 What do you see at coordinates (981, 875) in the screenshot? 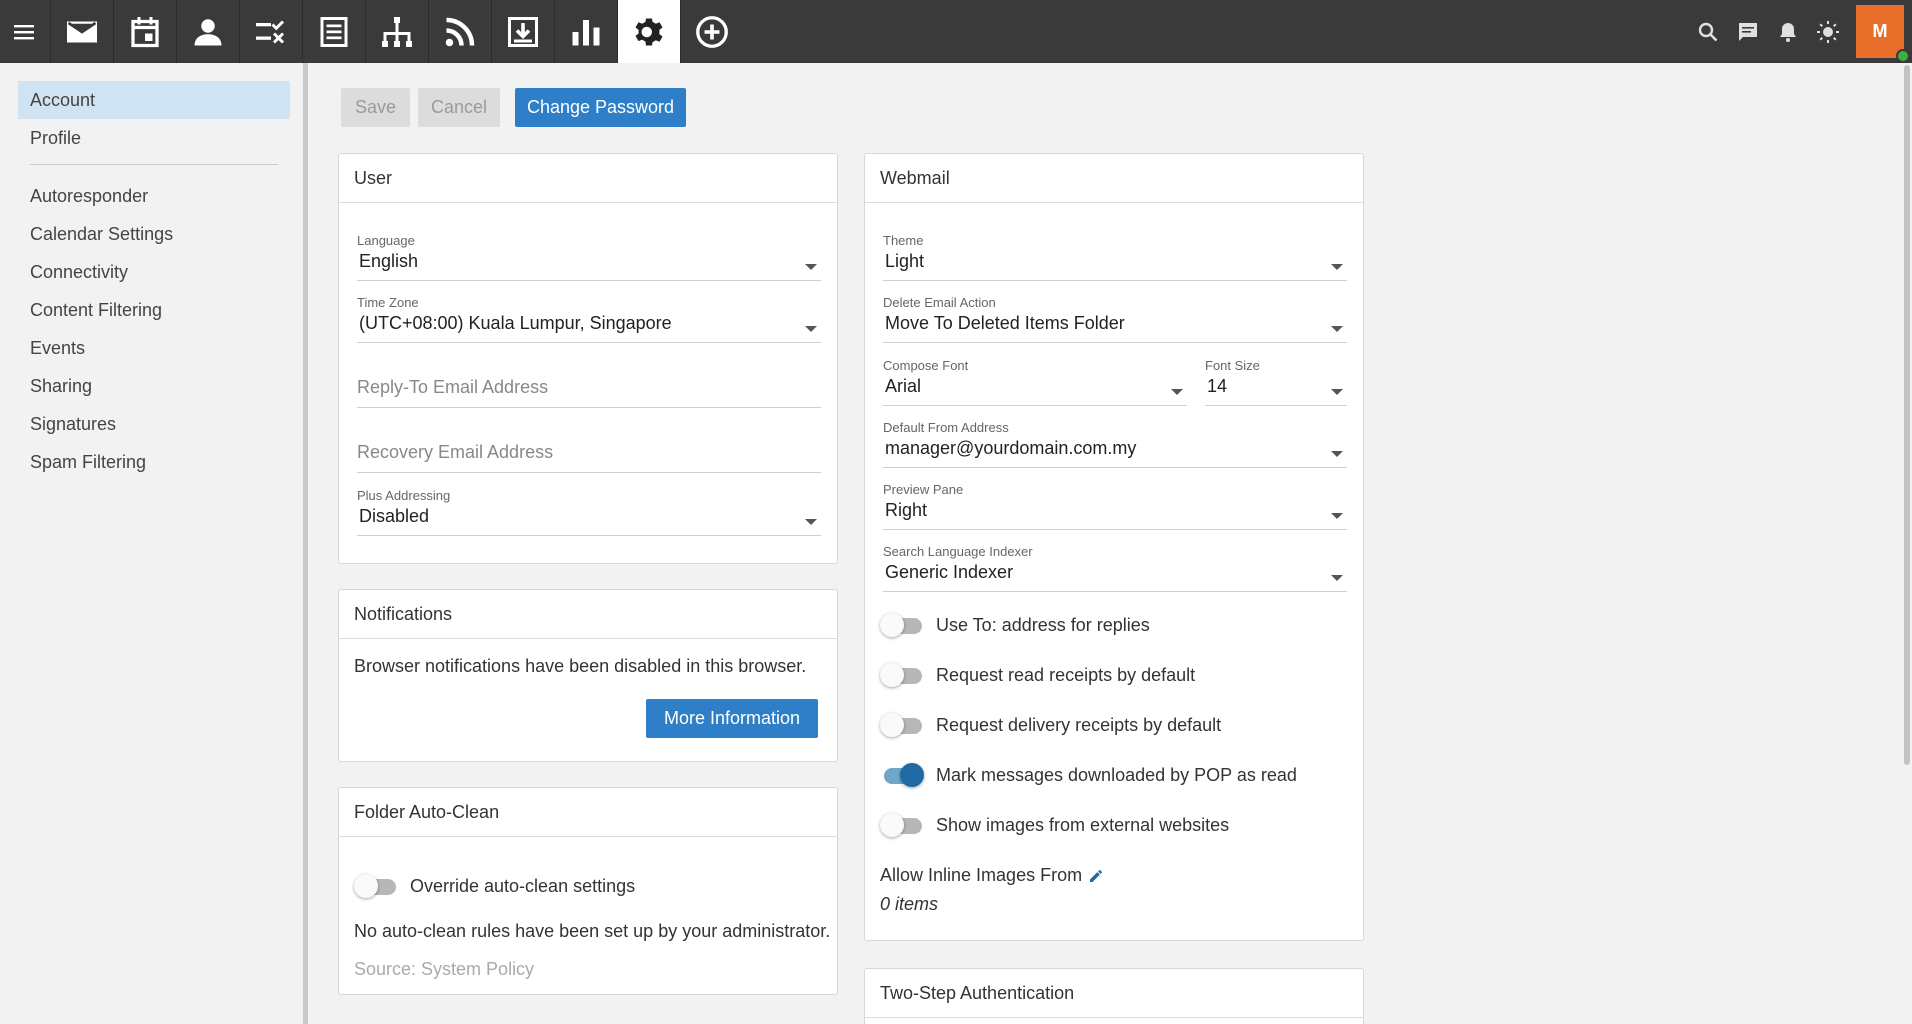
I see `allow-inline-images-label: Allow Inline Images From` at bounding box center [981, 875].